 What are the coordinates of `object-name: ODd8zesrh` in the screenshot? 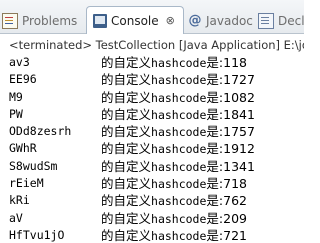 It's located at (40, 131).